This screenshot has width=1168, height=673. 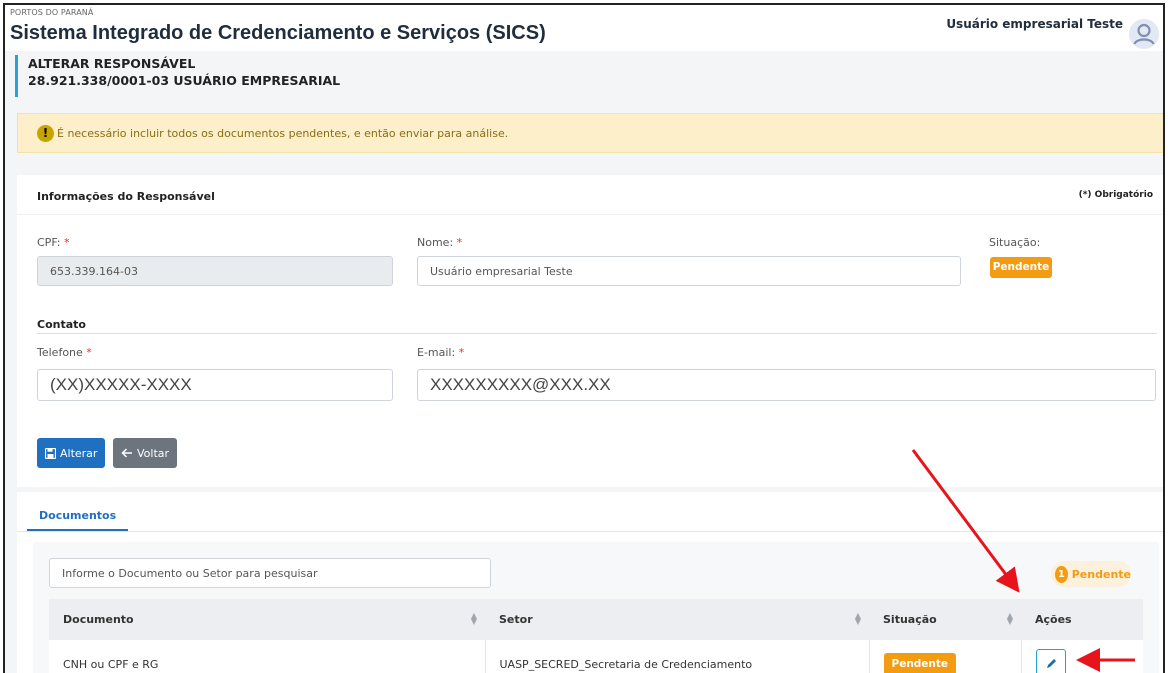 I want to click on column-label: Documento, so click(x=98, y=619).